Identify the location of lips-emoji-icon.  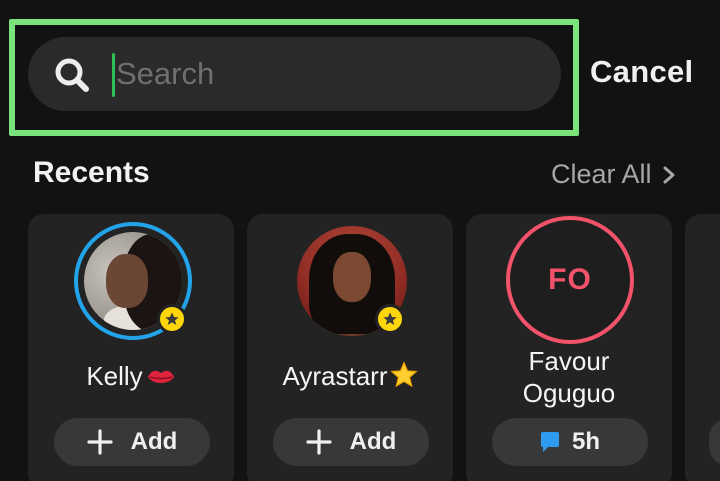
(160, 376).